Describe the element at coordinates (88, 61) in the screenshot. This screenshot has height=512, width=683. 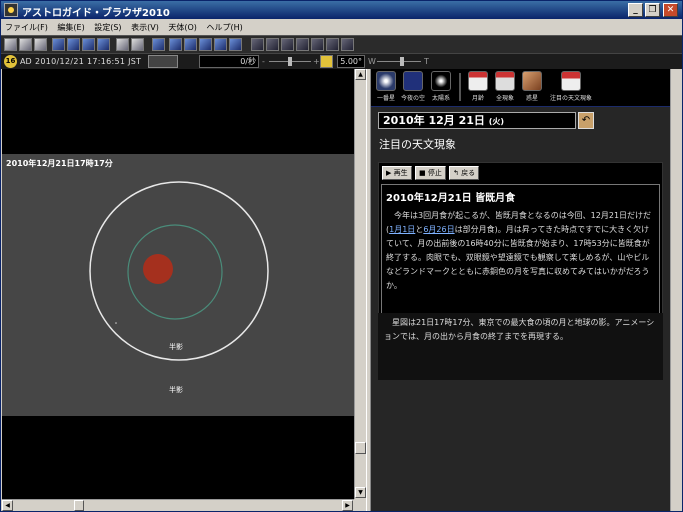
I see `datetime-field: 2010/12/21 17:16:51 JST` at that location.